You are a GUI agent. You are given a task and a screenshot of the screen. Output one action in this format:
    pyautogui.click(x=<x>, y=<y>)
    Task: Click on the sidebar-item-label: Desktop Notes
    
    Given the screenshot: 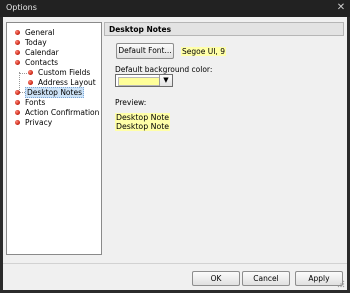 What is the action you would take?
    pyautogui.click(x=54, y=92)
    